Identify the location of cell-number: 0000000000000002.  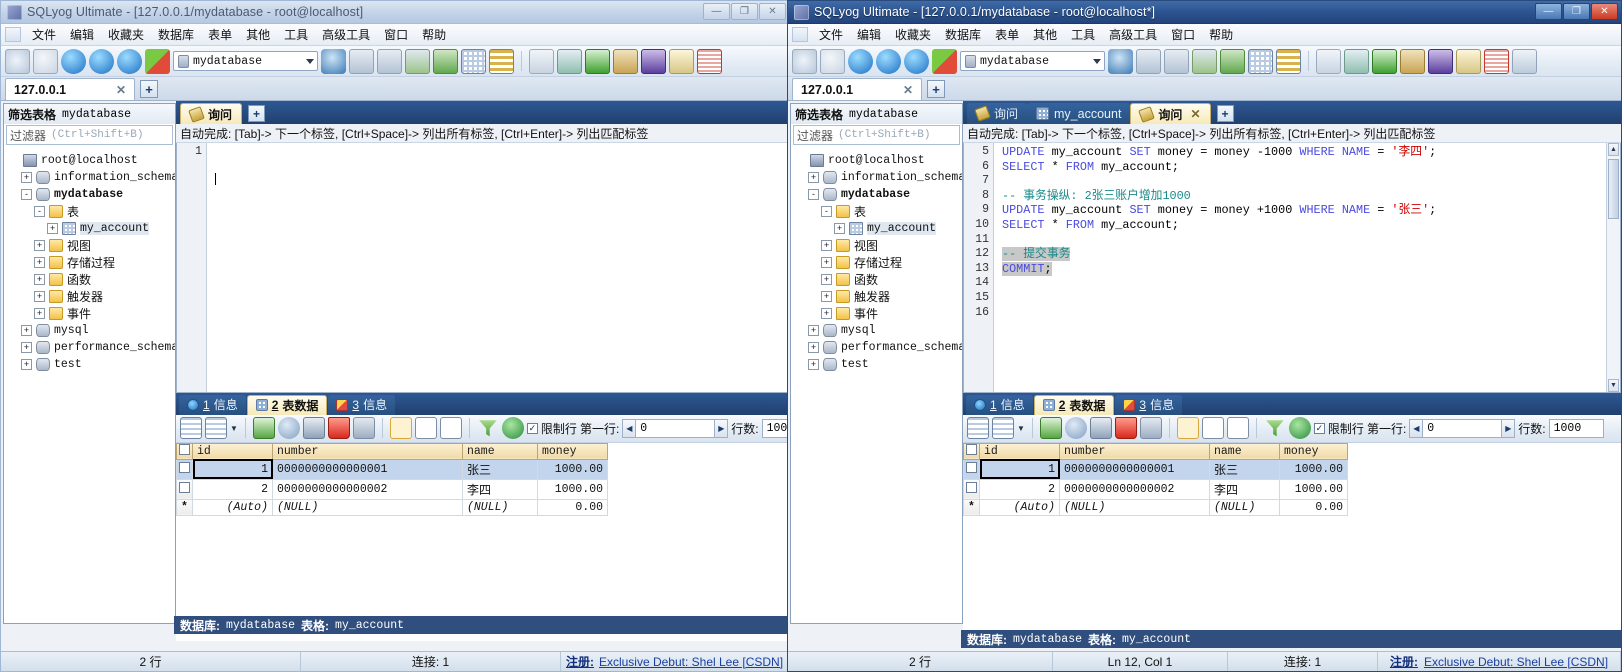
(1134, 489).